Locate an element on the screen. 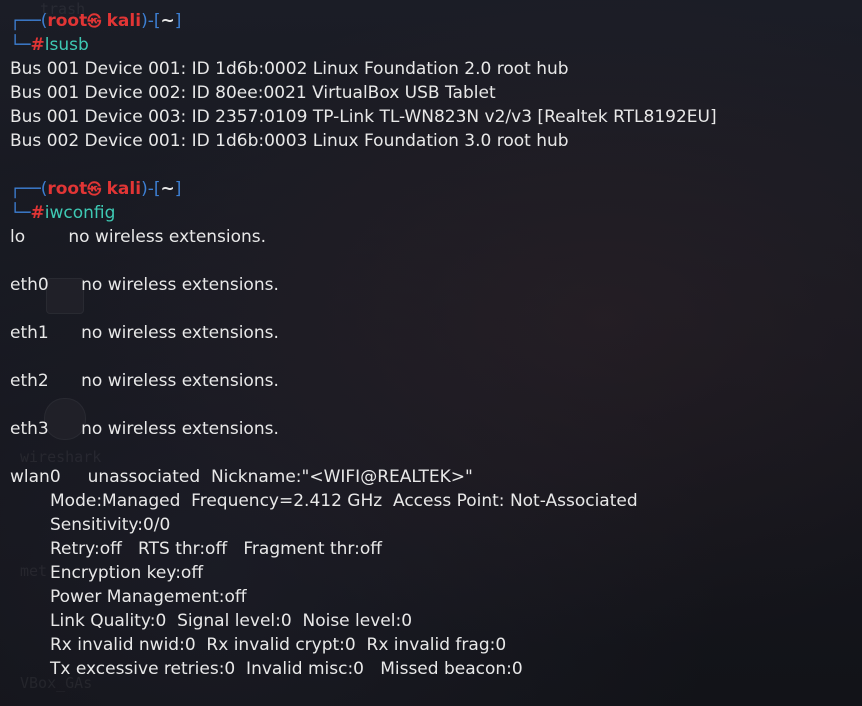 This screenshot has height=706, width=862. command-text: lsusb is located at coordinates (66, 45).